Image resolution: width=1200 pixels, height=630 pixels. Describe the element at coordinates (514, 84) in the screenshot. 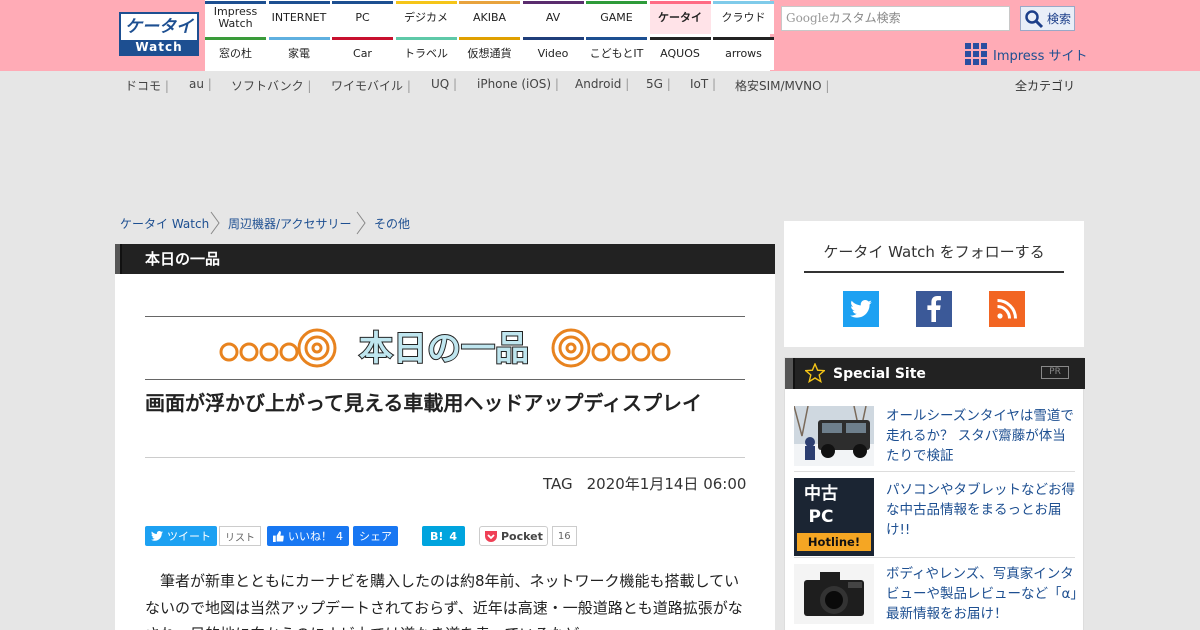

I see `subnav-item-label: iPhone (iOS)` at that location.